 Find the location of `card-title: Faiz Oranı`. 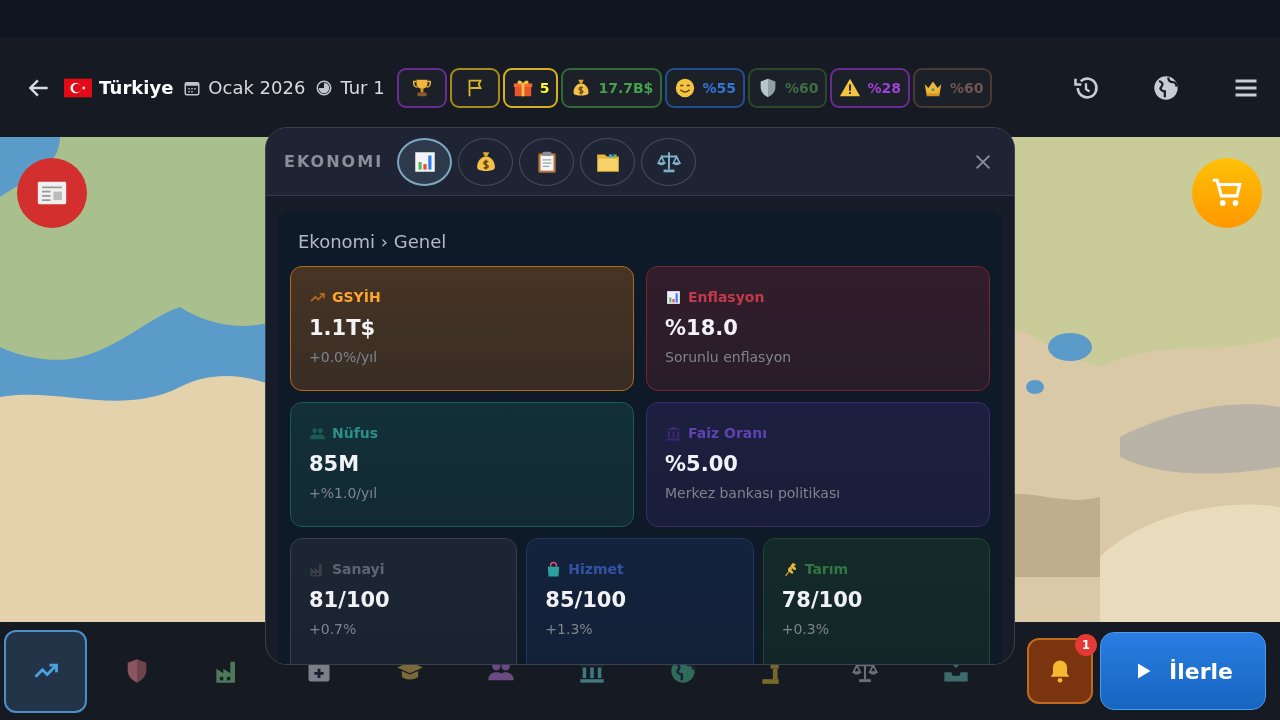

card-title: Faiz Oranı is located at coordinates (728, 433).